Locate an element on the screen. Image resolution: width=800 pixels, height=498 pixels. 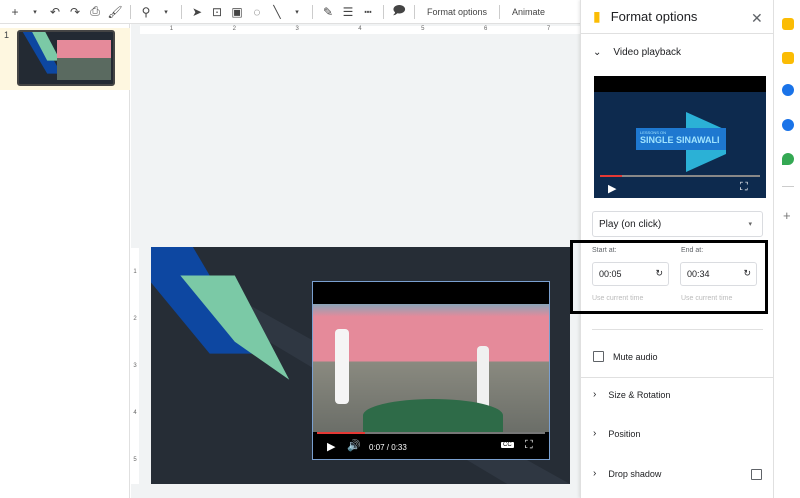
fullscreen-icon: ⛶ is located at coordinates (529, 445).